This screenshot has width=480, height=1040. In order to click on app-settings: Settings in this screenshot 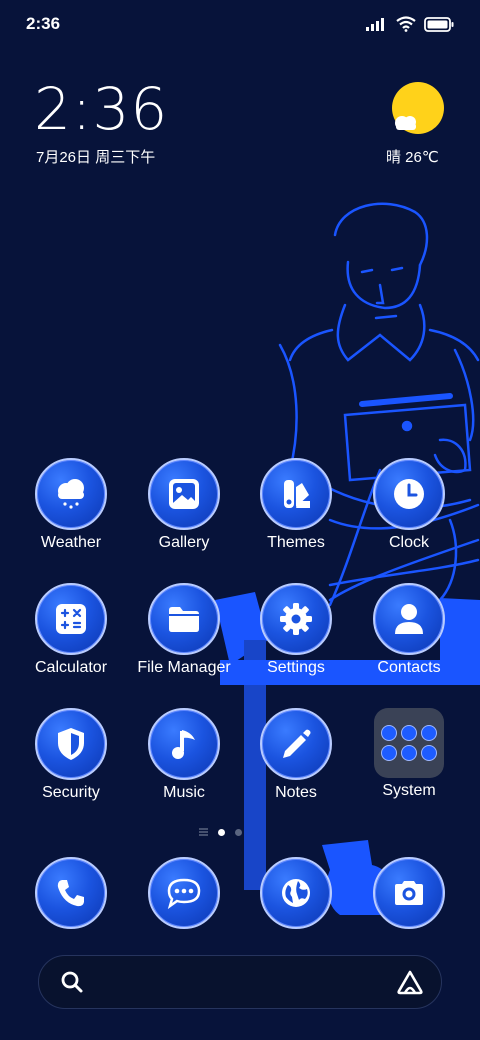, I will do `click(296, 630)`.